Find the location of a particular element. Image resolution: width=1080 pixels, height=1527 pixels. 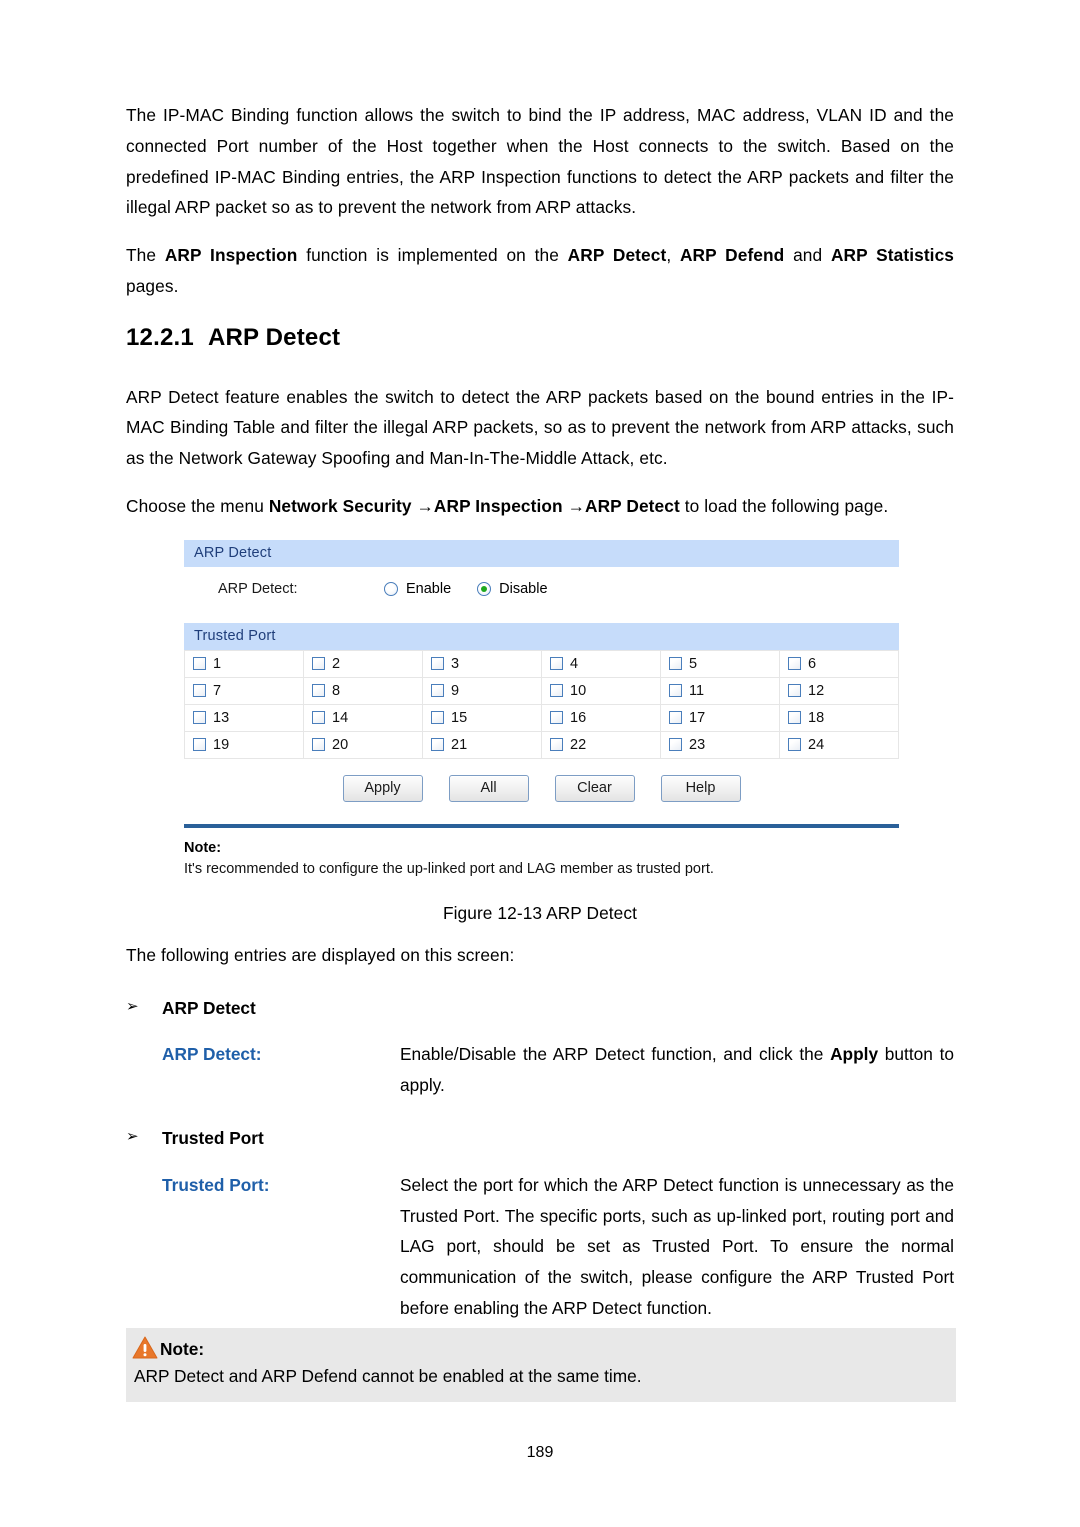

radio-circle-icon is located at coordinates (391, 588).